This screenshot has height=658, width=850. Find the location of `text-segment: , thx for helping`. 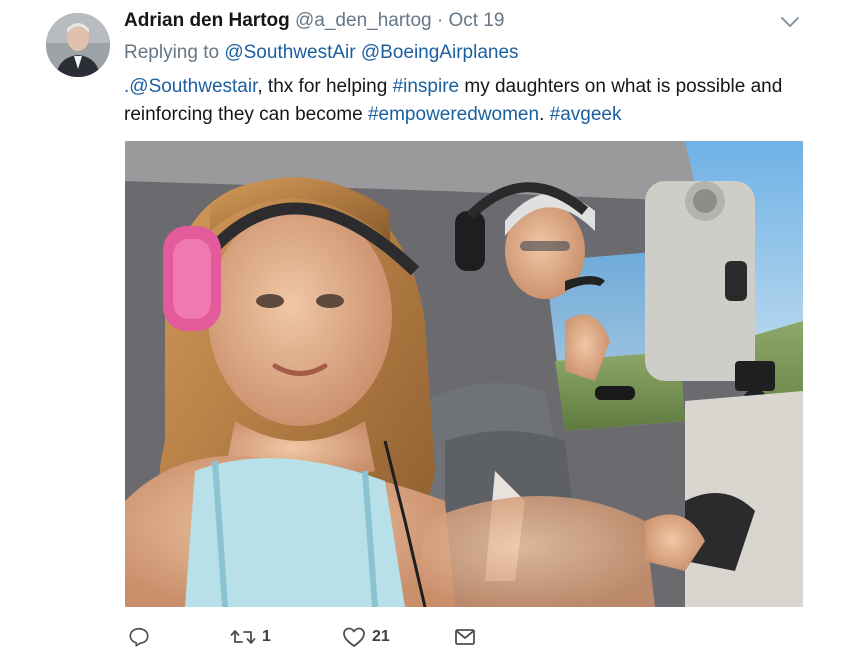

text-segment: , thx for helping is located at coordinates (325, 86).